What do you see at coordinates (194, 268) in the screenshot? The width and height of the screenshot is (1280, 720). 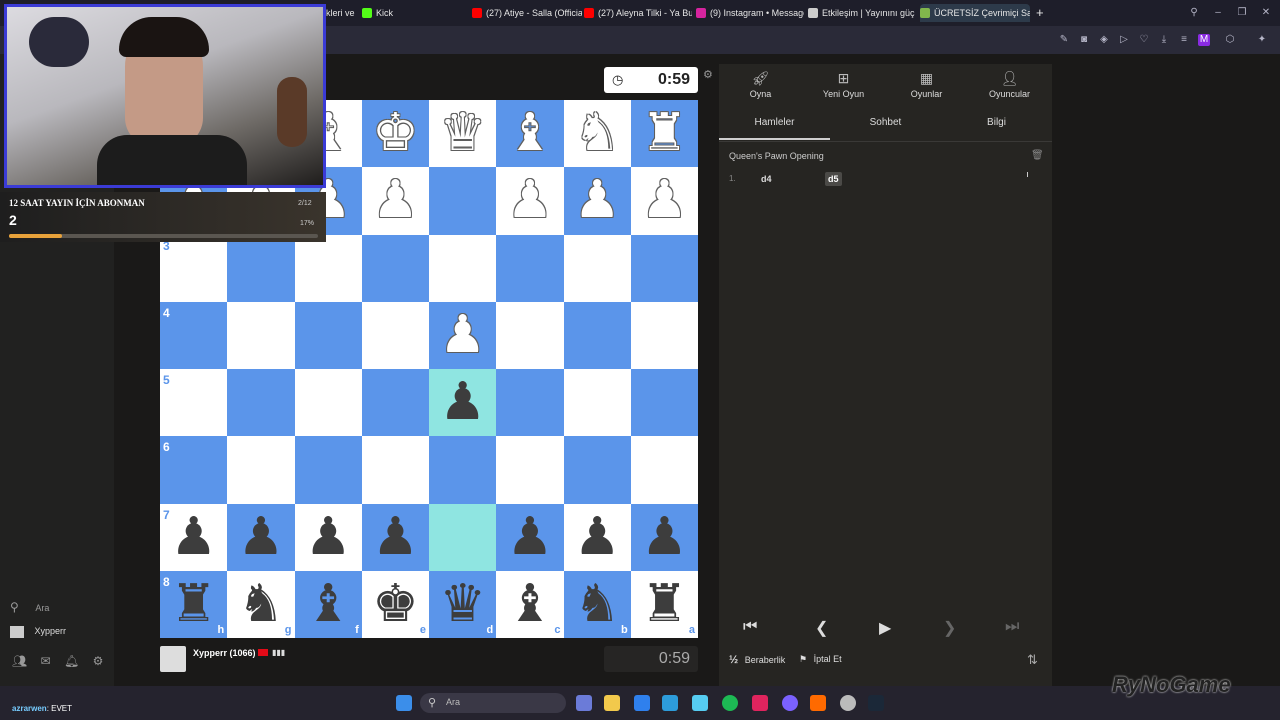 I see `board-square: 3` at bounding box center [194, 268].